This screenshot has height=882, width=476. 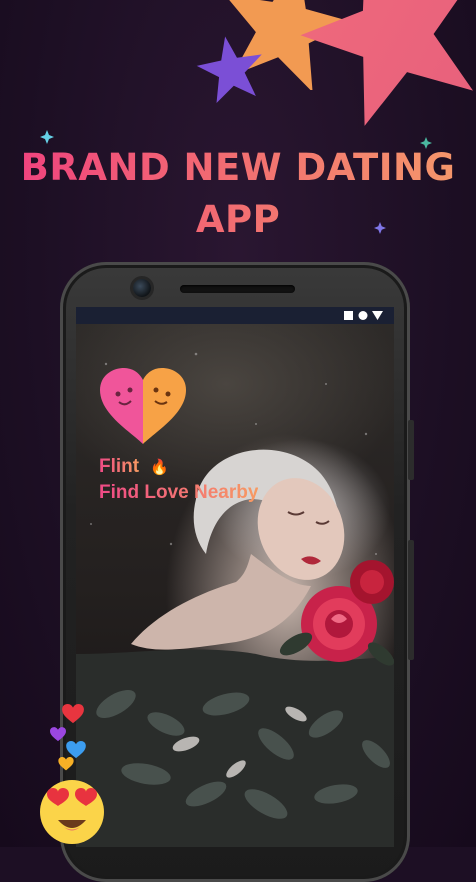 I want to click on circle-icon, so click(x=363, y=315).